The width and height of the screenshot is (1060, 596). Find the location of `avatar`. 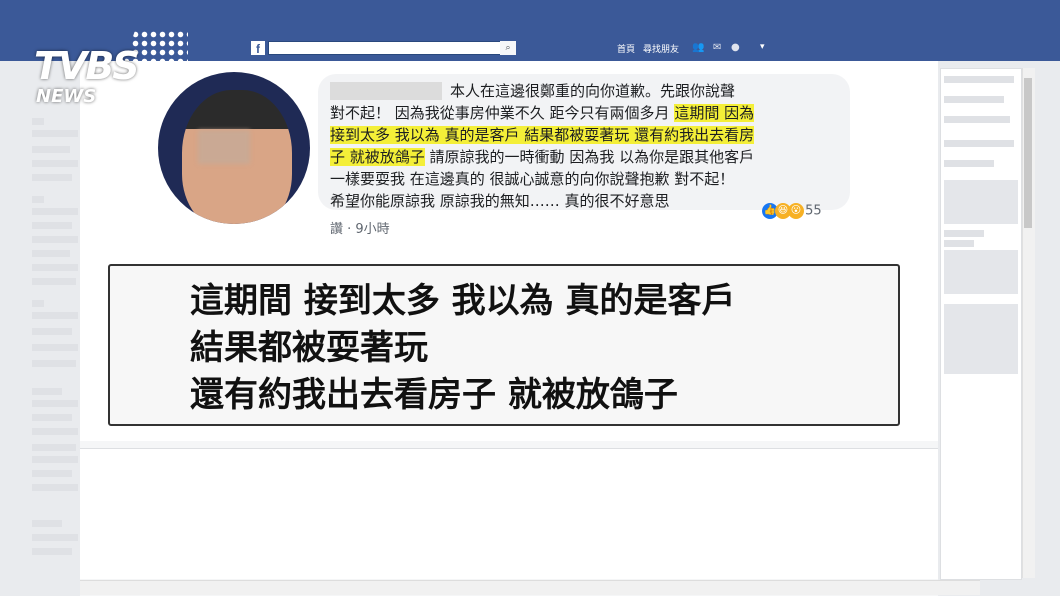

avatar is located at coordinates (234, 148).